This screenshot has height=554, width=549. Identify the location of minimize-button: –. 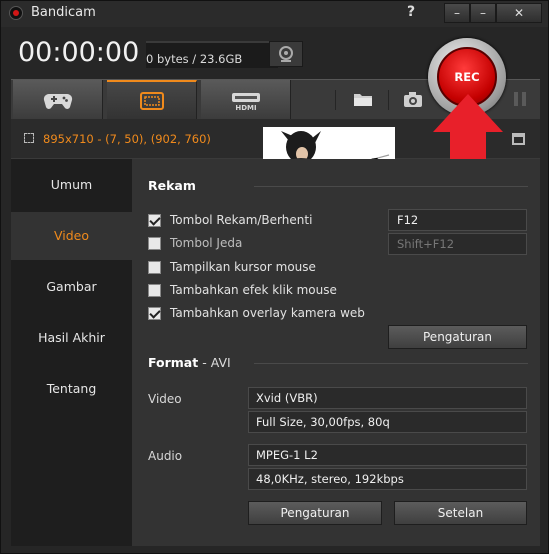
(483, 13).